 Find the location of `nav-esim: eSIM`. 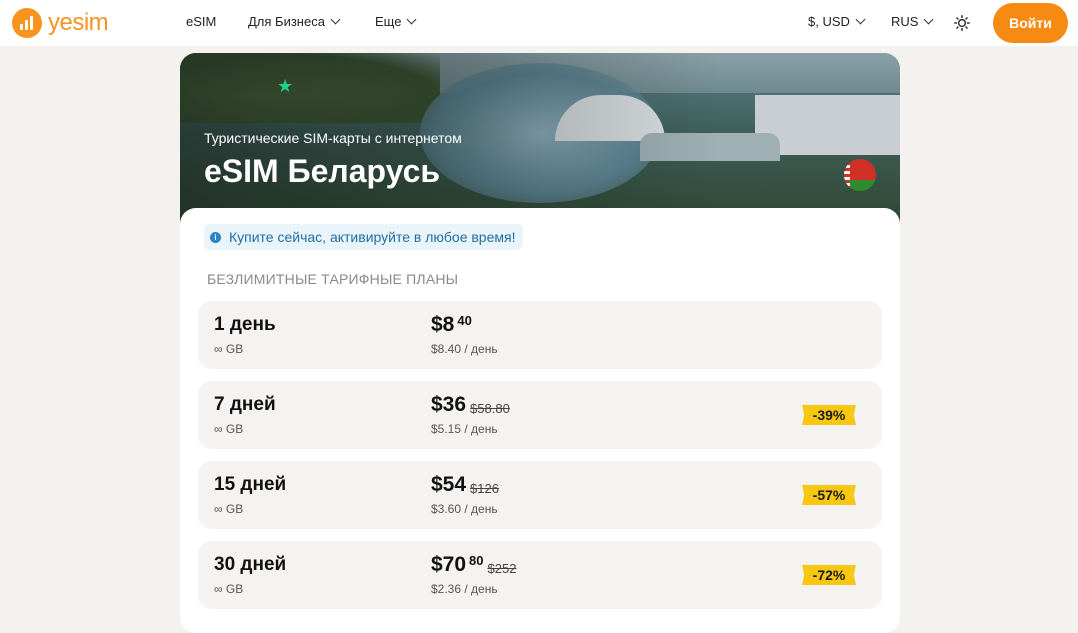

nav-esim: eSIM is located at coordinates (201, 21).